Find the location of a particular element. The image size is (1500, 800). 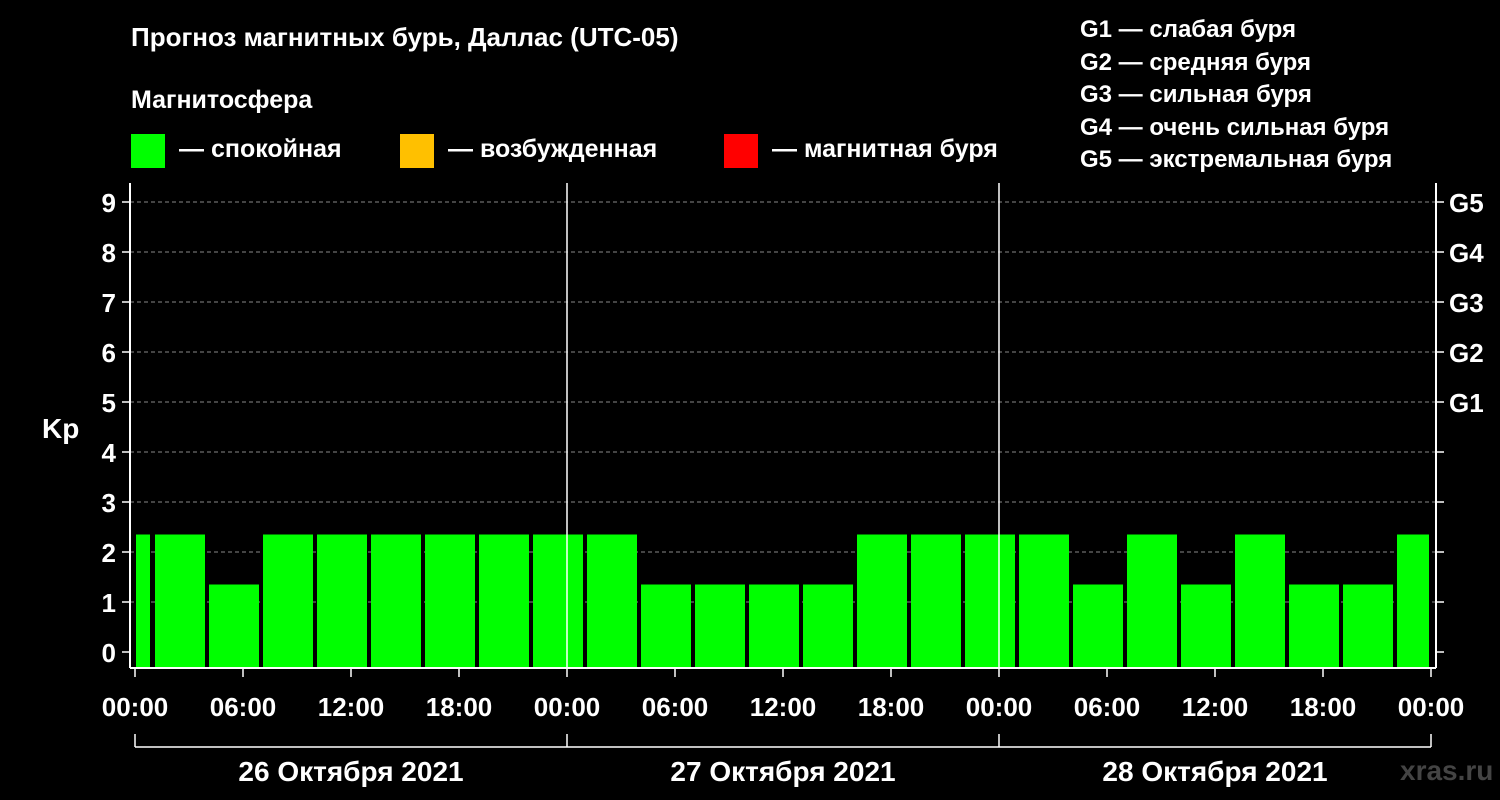

day-label: 28 Октября 2021 is located at coordinates (1214, 771).